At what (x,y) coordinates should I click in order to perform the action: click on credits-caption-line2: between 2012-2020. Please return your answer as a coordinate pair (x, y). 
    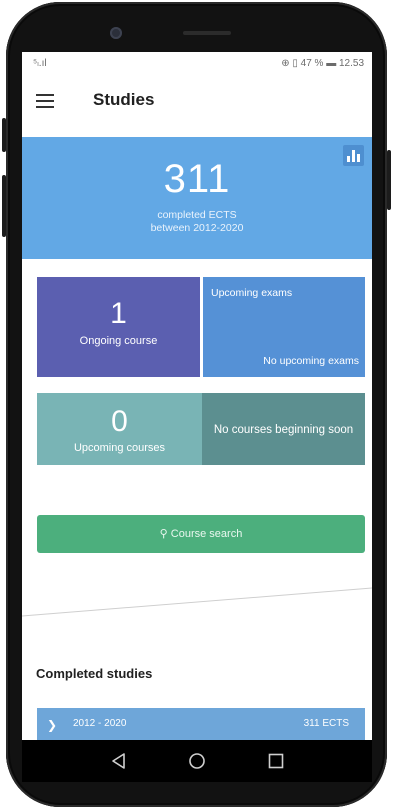
    Looking at the image, I should click on (197, 228).